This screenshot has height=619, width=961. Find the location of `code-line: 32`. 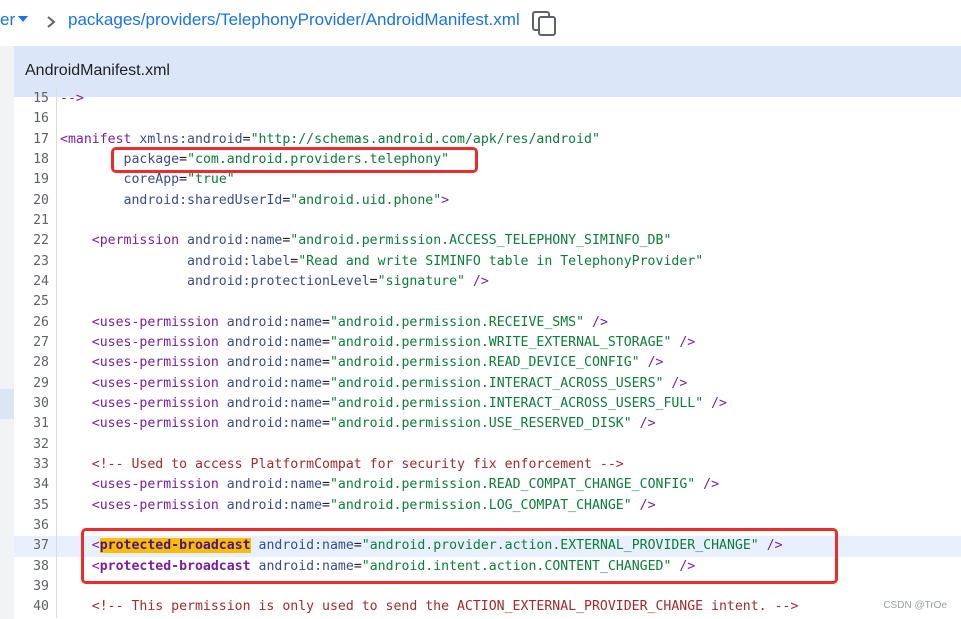

code-line: 32 is located at coordinates (487, 444).